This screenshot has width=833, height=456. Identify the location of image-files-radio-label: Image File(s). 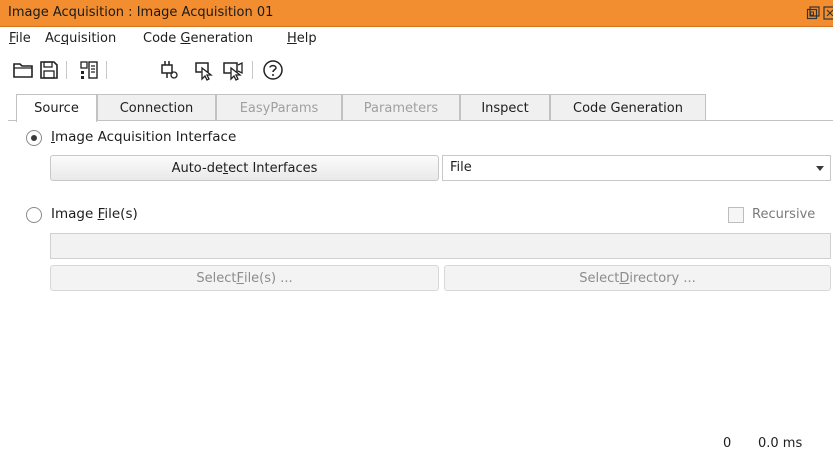
(94, 214).